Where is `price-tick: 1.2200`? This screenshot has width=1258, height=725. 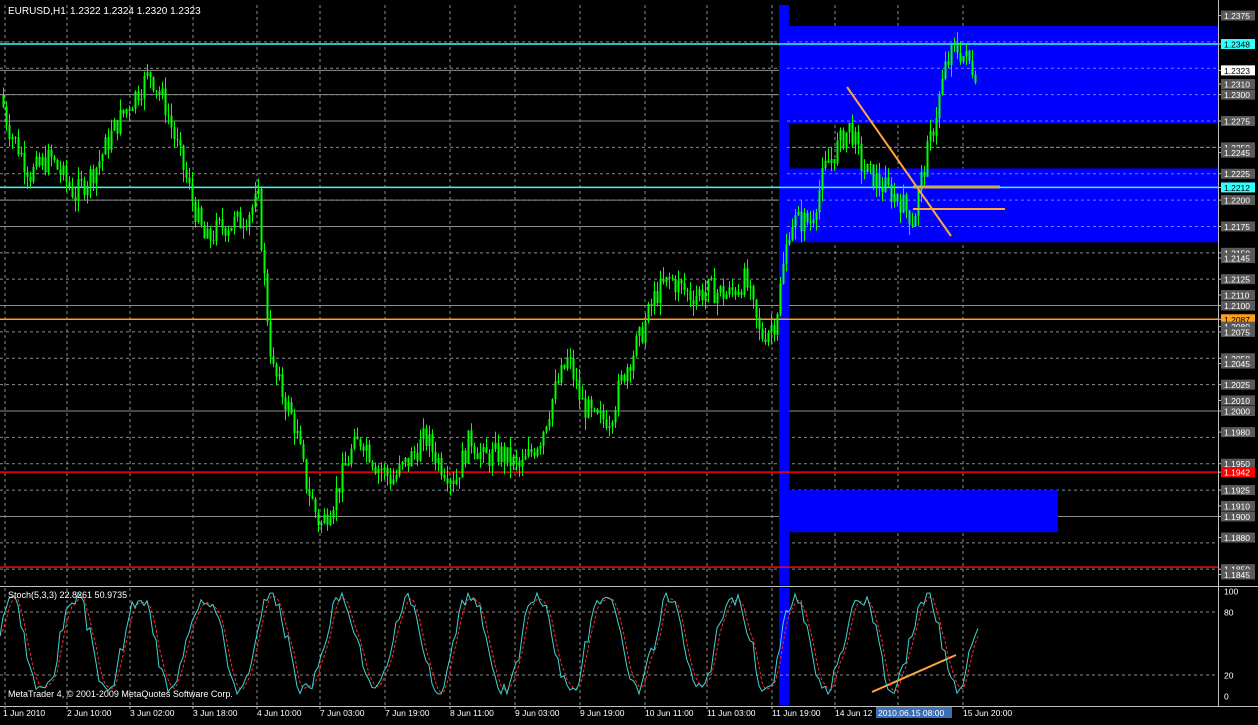 price-tick: 1.2200 is located at coordinates (1236, 200).